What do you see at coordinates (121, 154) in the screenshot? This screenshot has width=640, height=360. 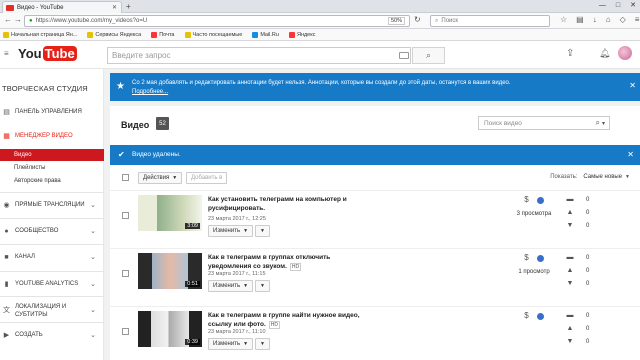 I see `checkmark-icon: ✔` at bounding box center [121, 154].